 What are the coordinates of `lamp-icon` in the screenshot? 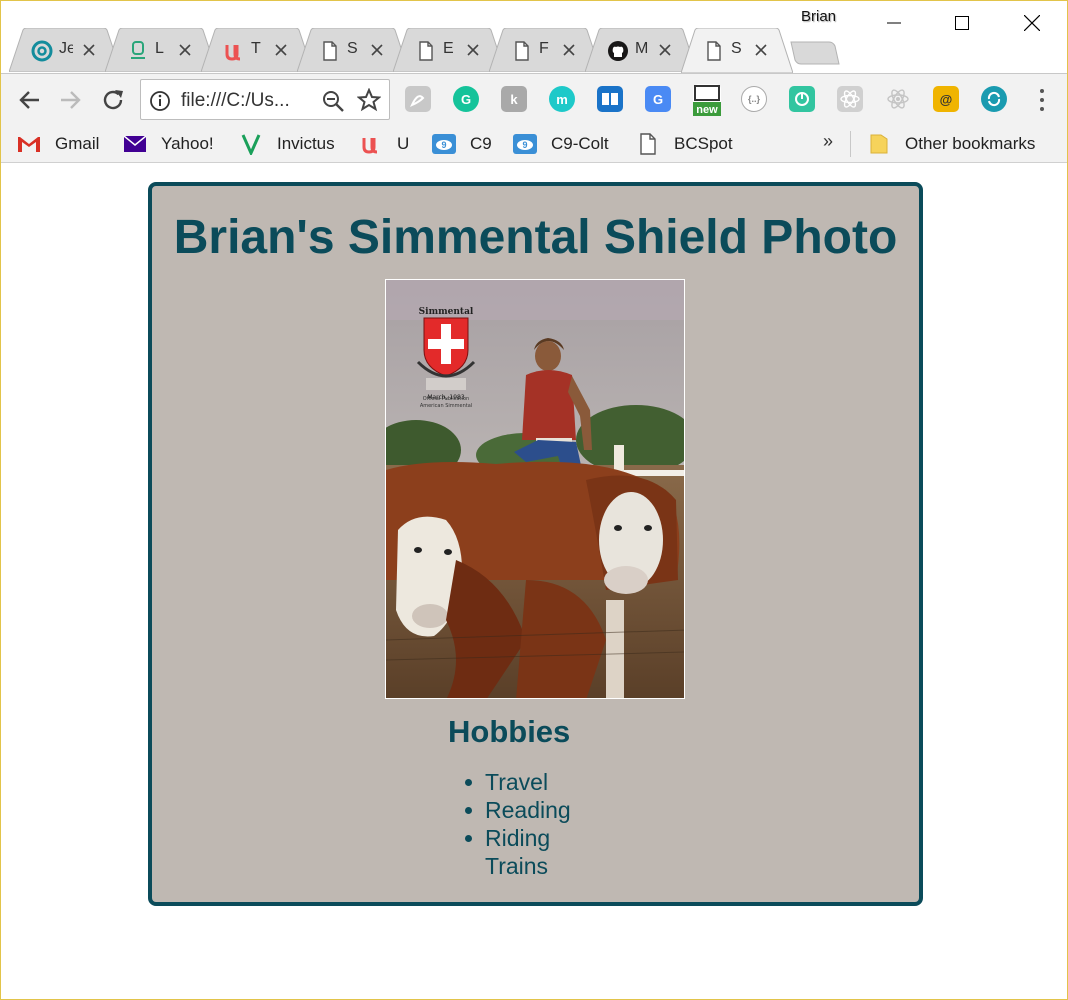 It's located at (138, 51).